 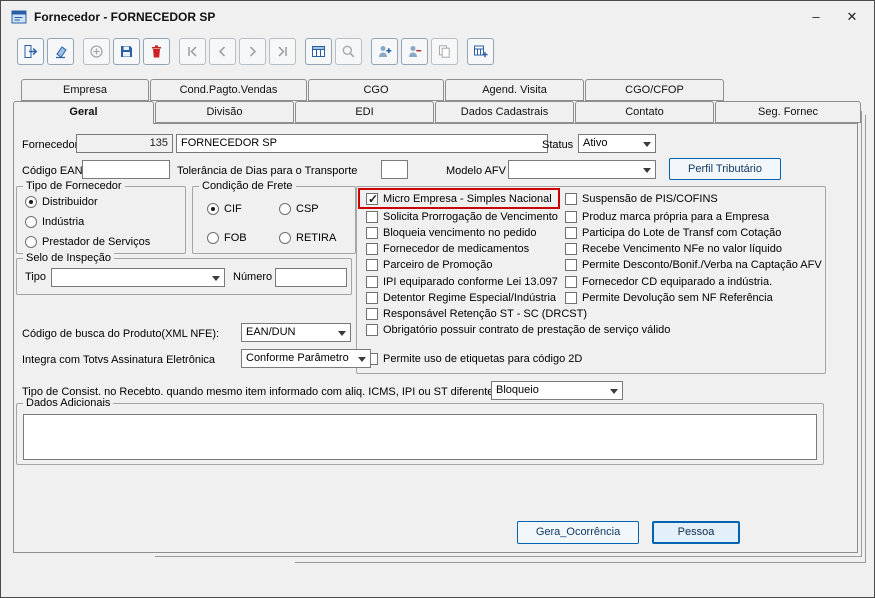 I want to click on delete-button, so click(x=156, y=51).